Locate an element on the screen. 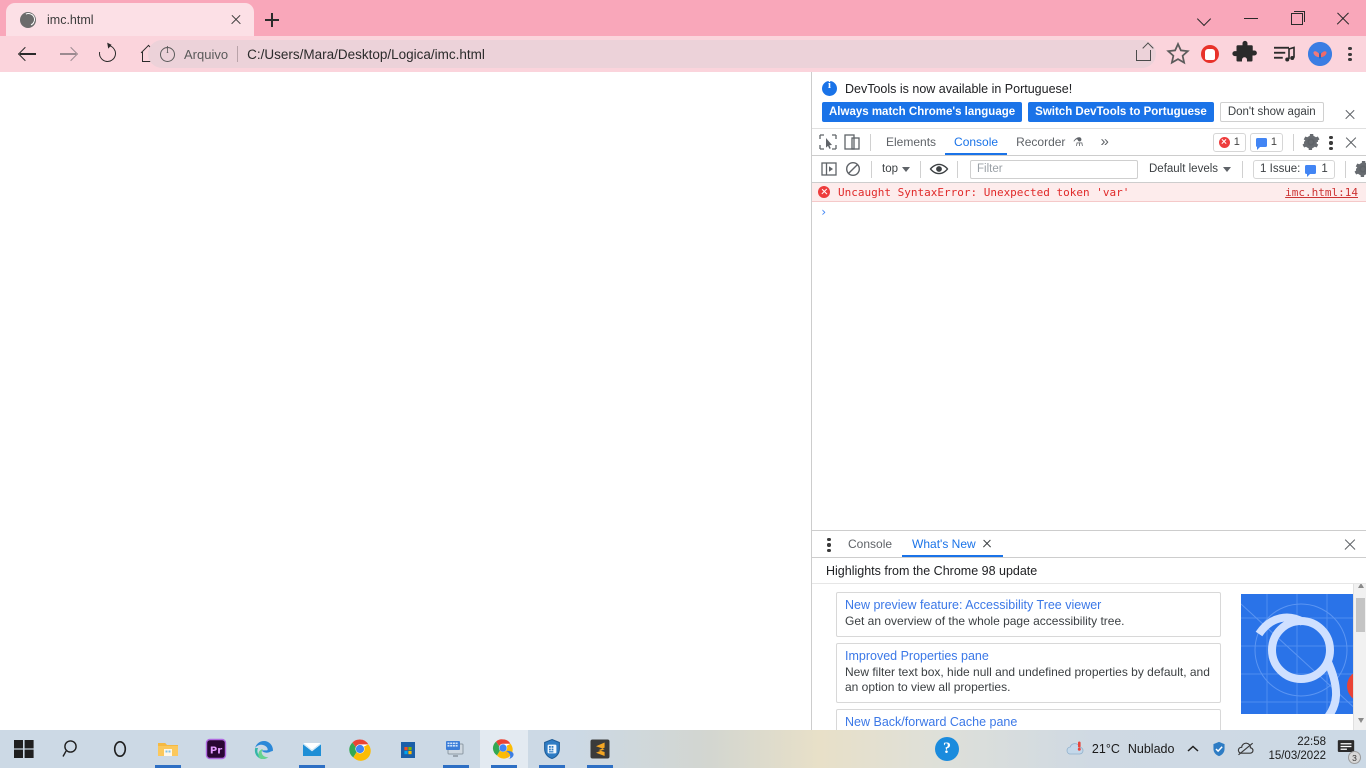 The image size is (1366, 768). message-count-badge: 1 is located at coordinates (1266, 142).